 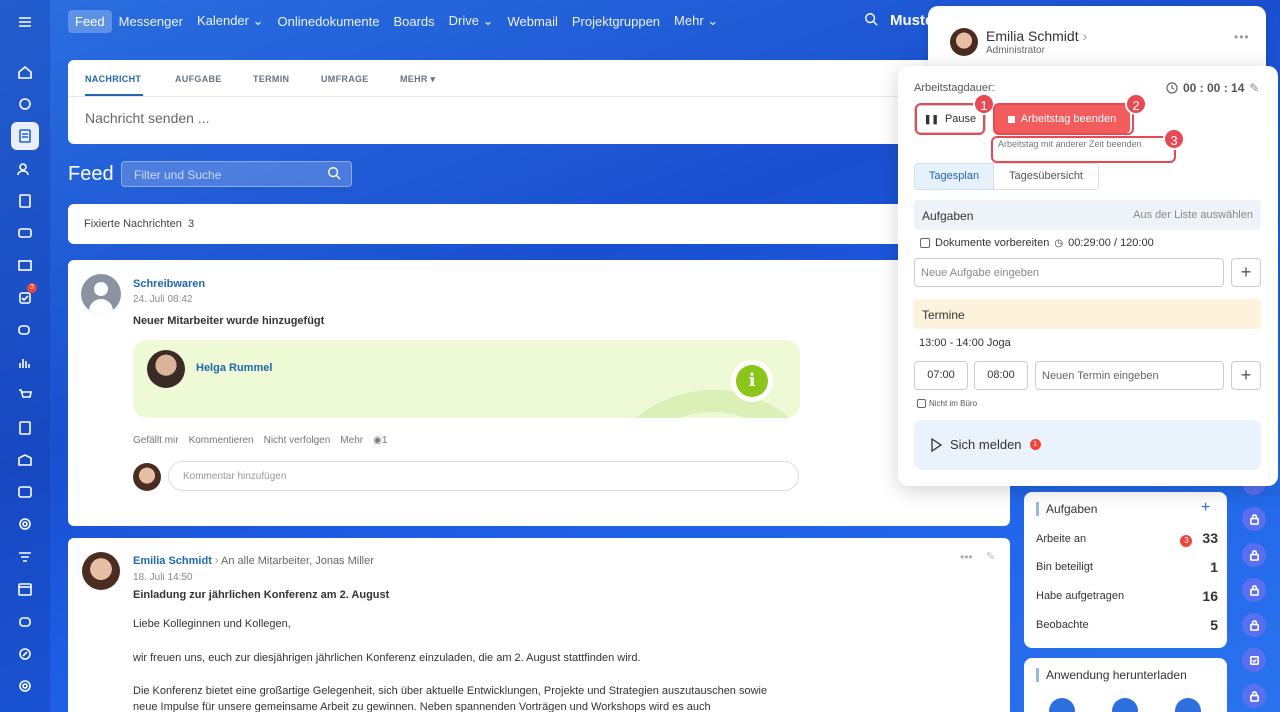 I want to click on home-icon, so click(x=25, y=72).